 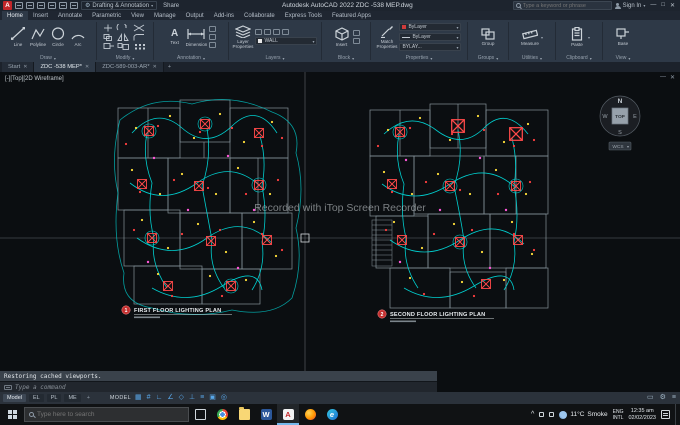 I want to click on autocad-icon: A, so click(x=288, y=414).